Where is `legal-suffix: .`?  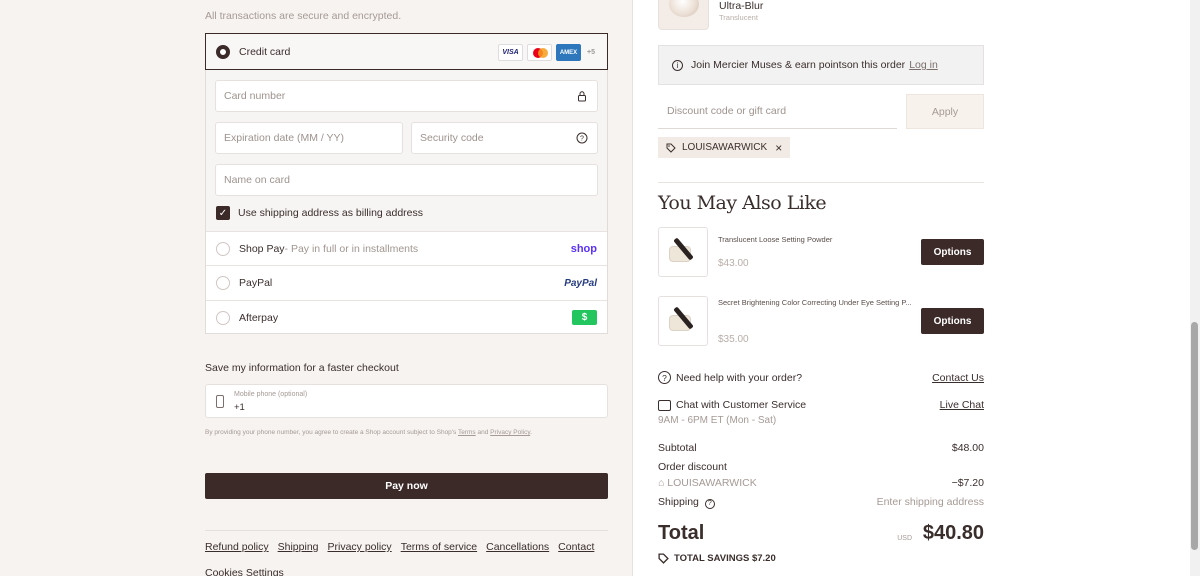
legal-suffix: . is located at coordinates (531, 432).